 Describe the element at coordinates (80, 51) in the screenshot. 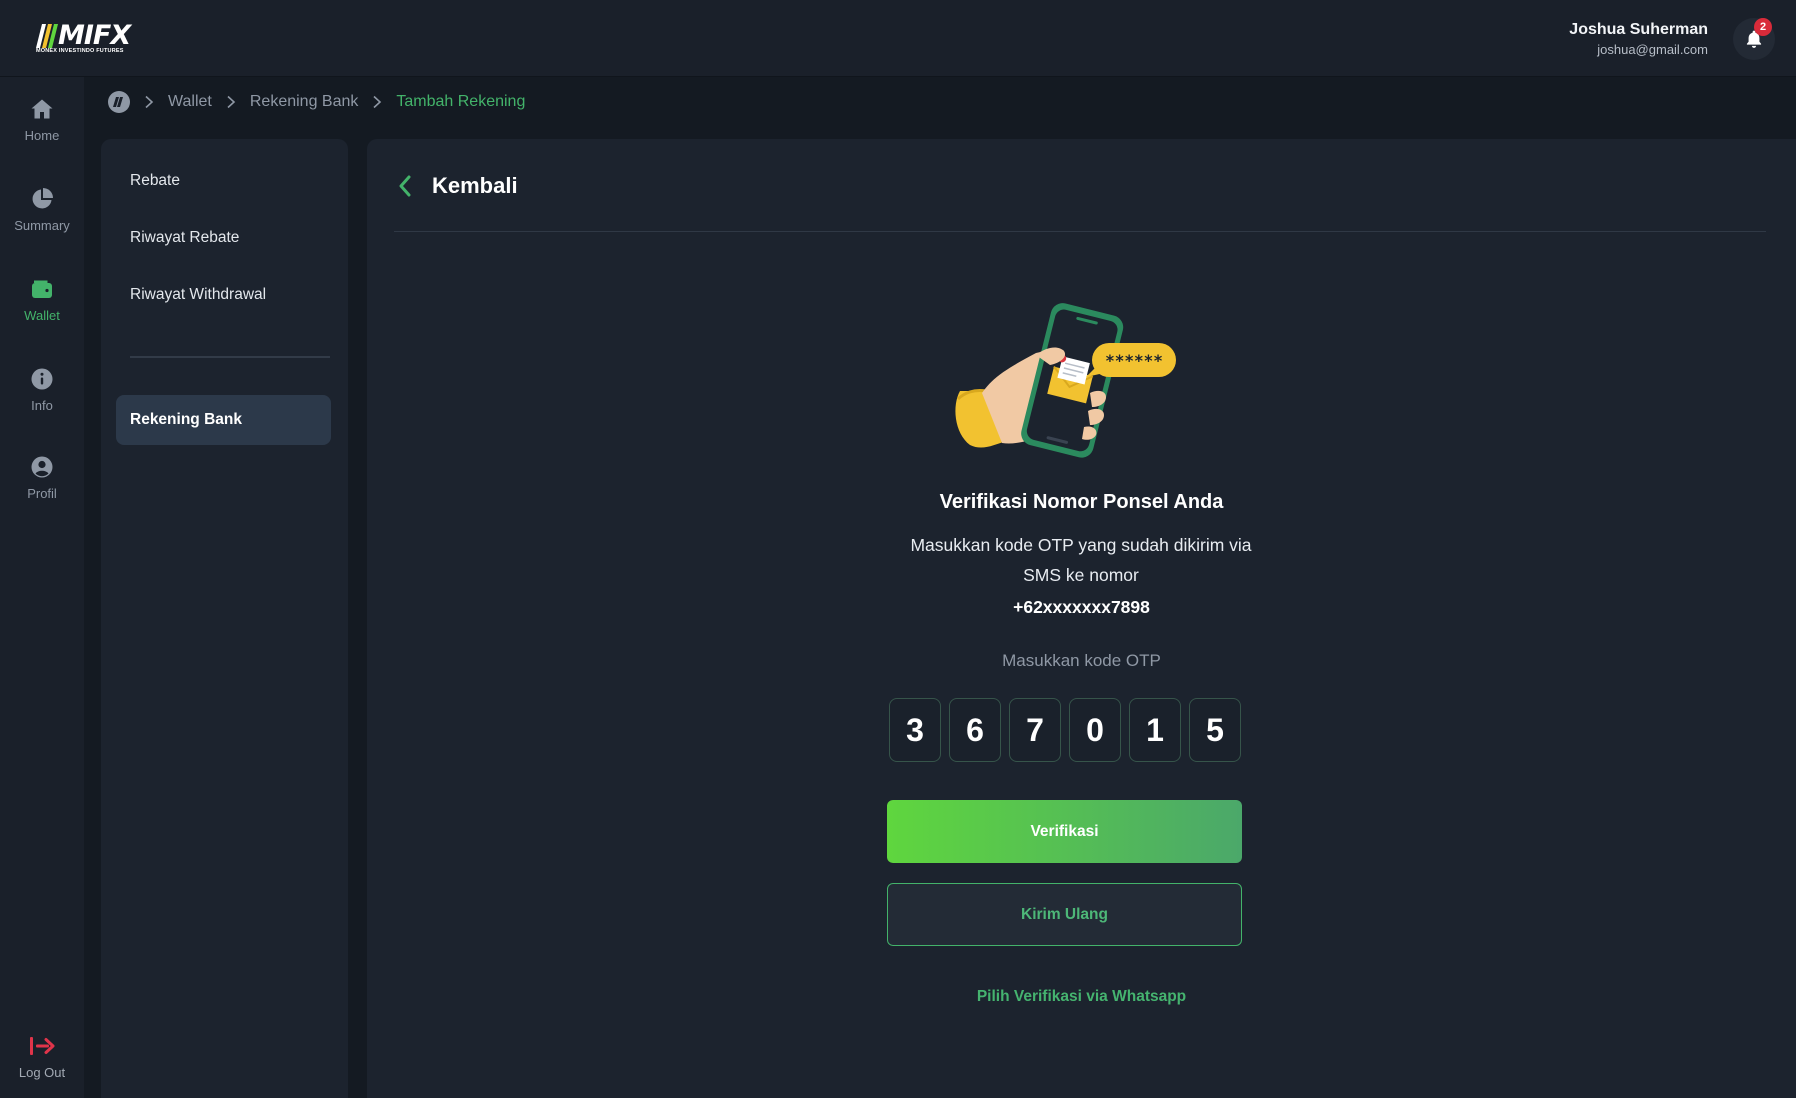

I see `logo-subtitle: MONEX INVESTINDO FUTURES` at that location.